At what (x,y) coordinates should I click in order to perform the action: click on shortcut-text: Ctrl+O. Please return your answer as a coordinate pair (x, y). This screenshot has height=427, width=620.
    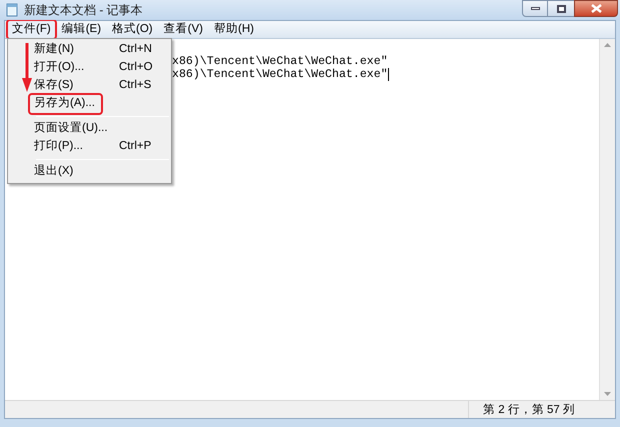
    Looking at the image, I should click on (136, 68).